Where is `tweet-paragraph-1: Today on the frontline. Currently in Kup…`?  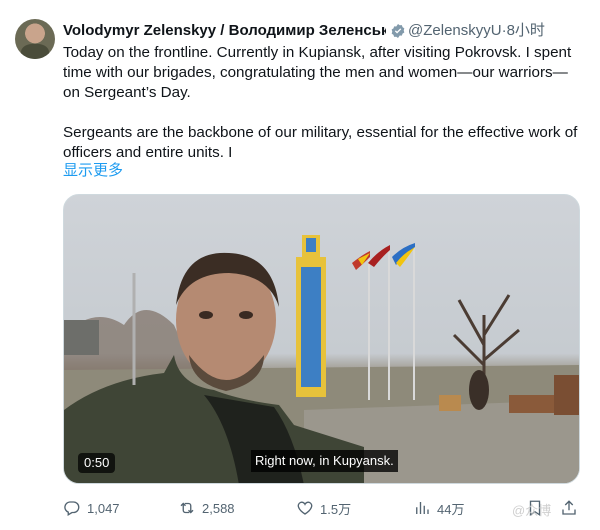 tweet-paragraph-1: Today on the frontline. Currently in Kup… is located at coordinates (317, 72).